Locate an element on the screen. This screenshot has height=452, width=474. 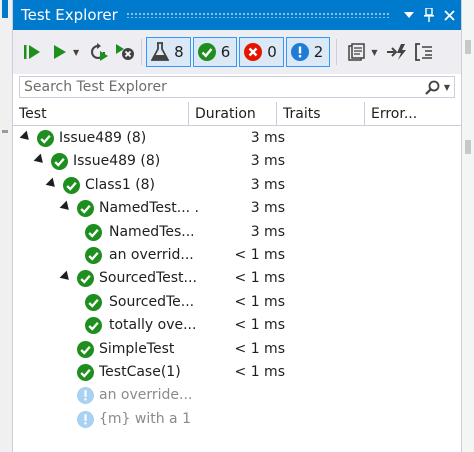
tree-row: totally ove... < 1 ms is located at coordinates (237, 325).